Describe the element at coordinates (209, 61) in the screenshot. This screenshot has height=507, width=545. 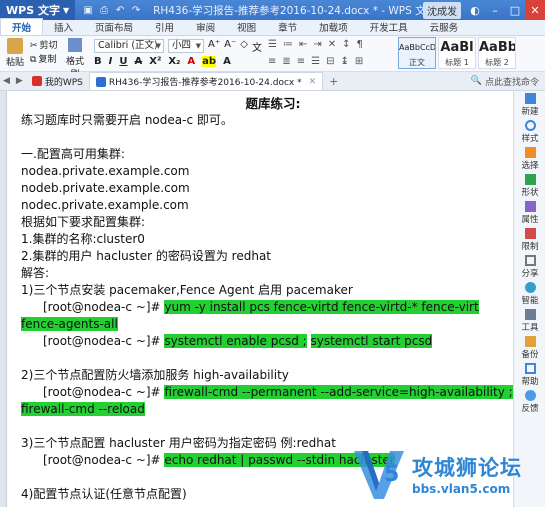
I see `highlight-icon: ab` at that location.